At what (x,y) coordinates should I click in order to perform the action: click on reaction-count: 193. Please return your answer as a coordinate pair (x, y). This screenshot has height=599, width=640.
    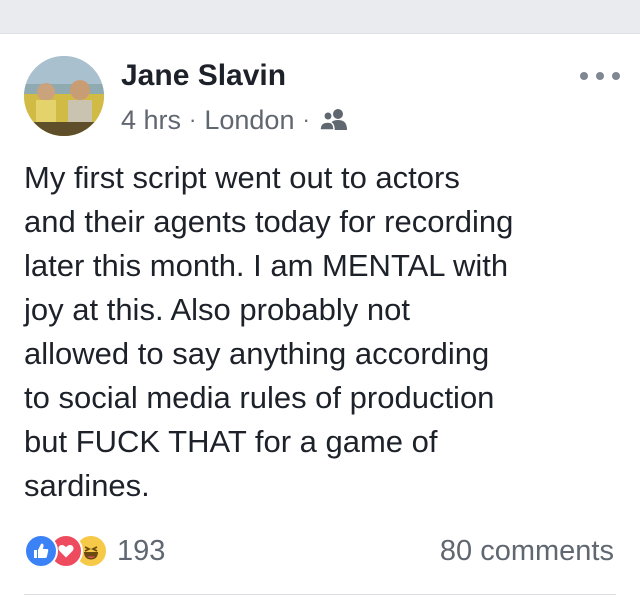
    Looking at the image, I should click on (141, 550).